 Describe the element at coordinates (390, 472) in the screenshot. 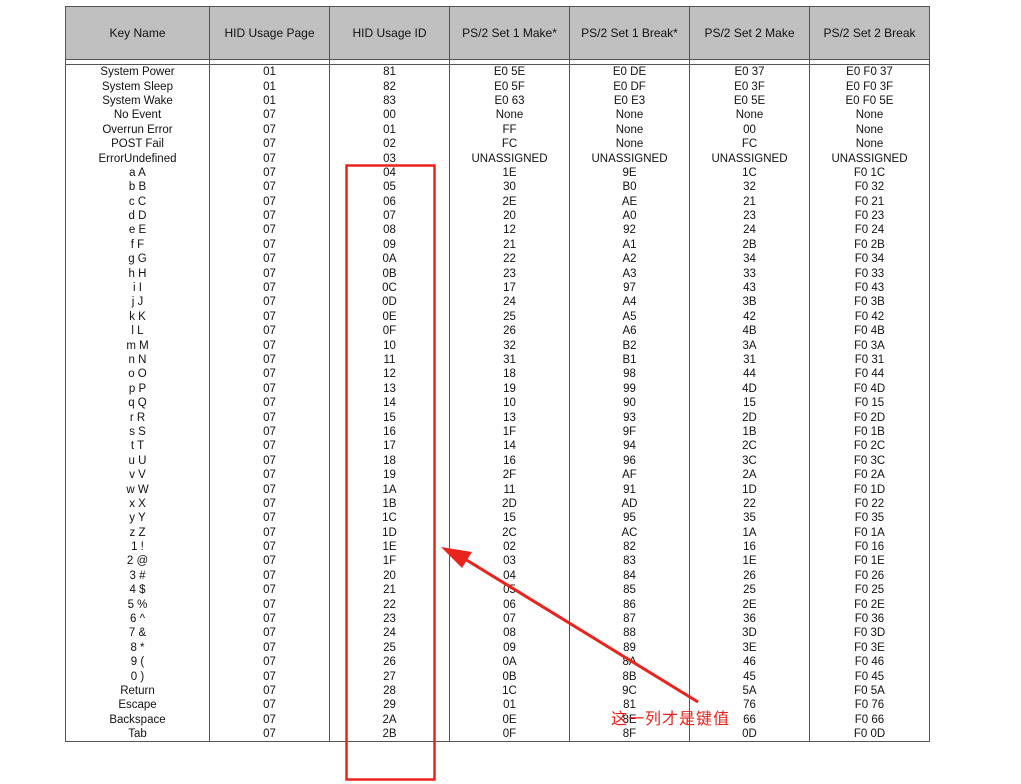

I see `highlight-box-usage-id-column` at that location.